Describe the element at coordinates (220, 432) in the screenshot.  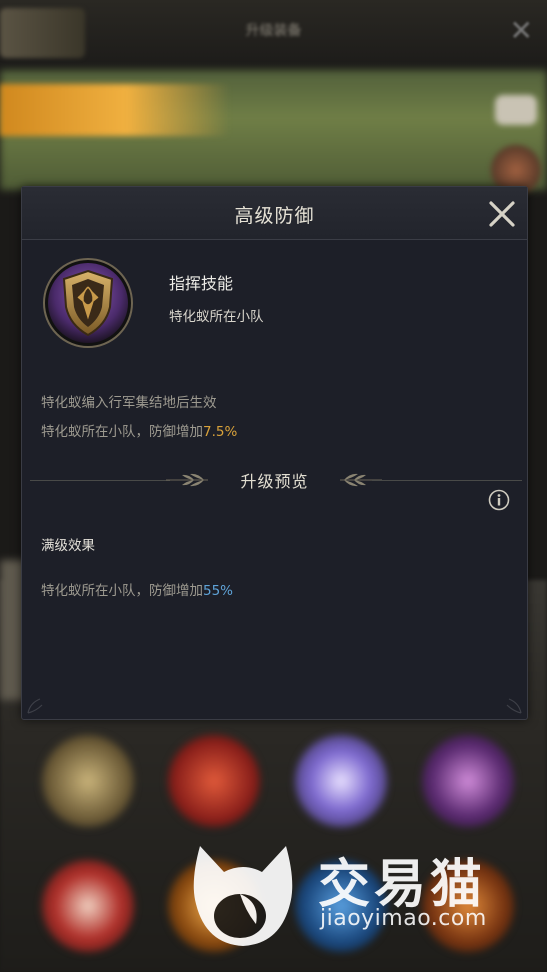
I see `current-effect-value: 7.5%` at that location.